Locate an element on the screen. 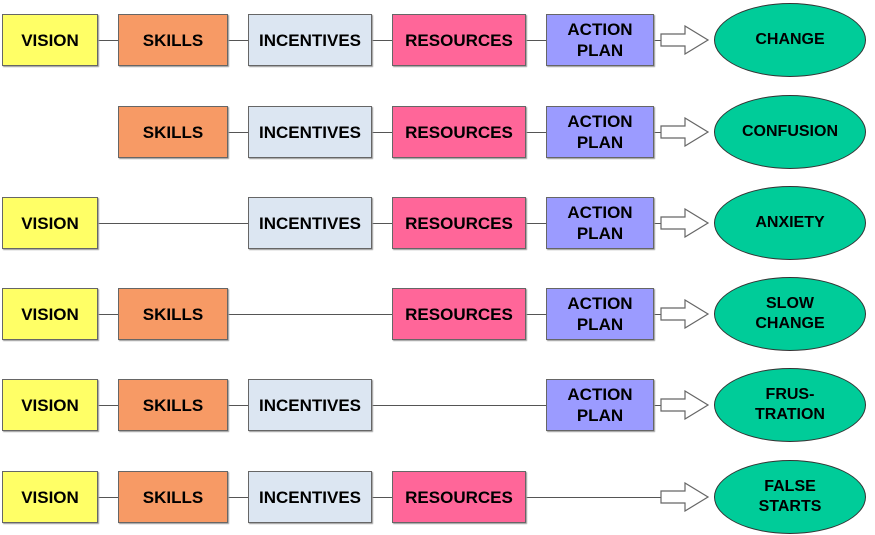 The height and width of the screenshot is (535, 875). outcome-ellipse: ANXIETY is located at coordinates (790, 223).